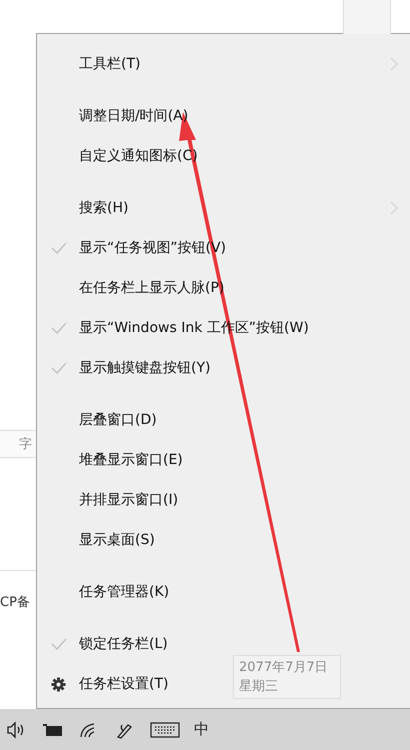 The image size is (410, 750). Describe the element at coordinates (124, 592) in the screenshot. I see `menu-item-label: 任务管理器(K)` at that location.